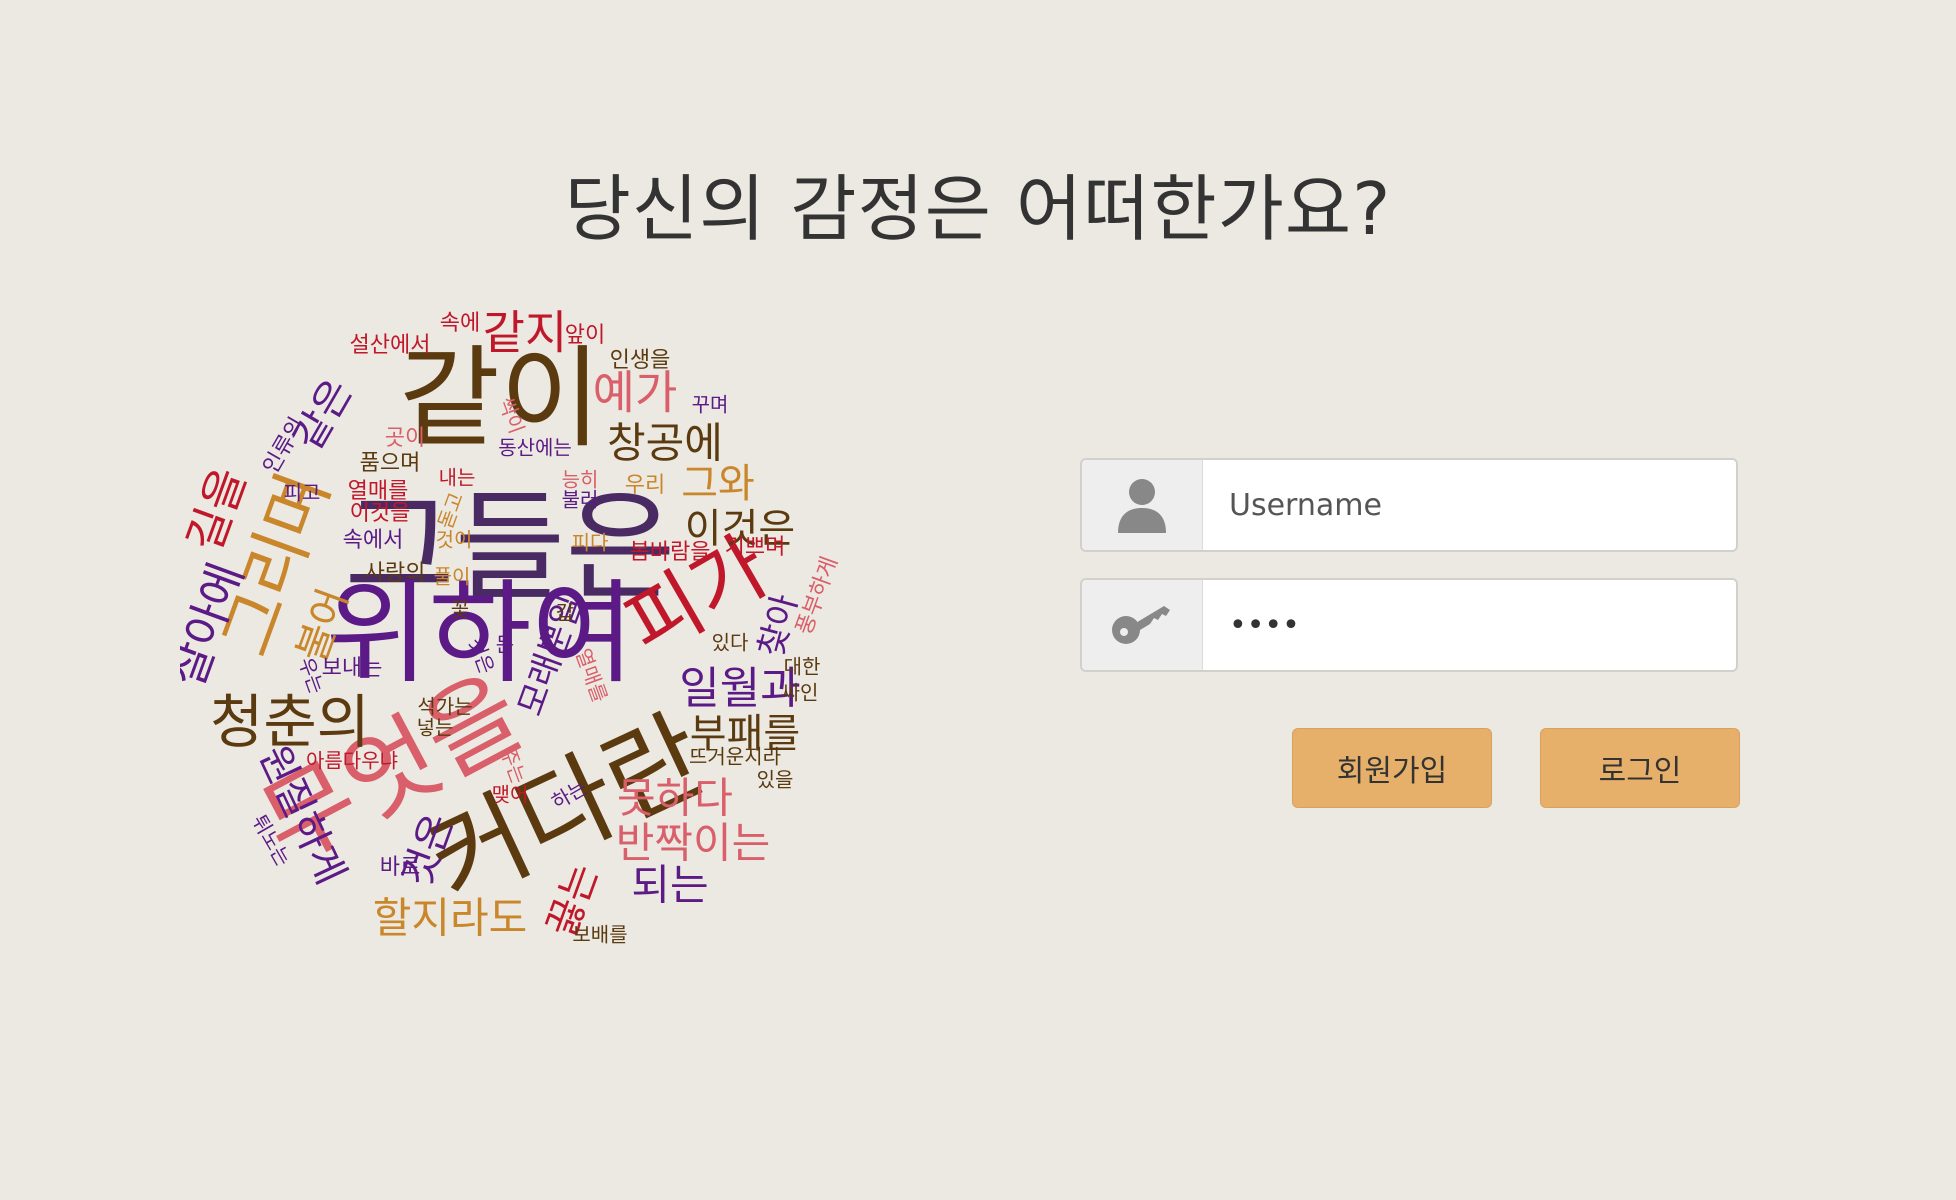 The image size is (1956, 1200). I want to click on action-buttons: 회원가입 로그인, so click(1516, 768).